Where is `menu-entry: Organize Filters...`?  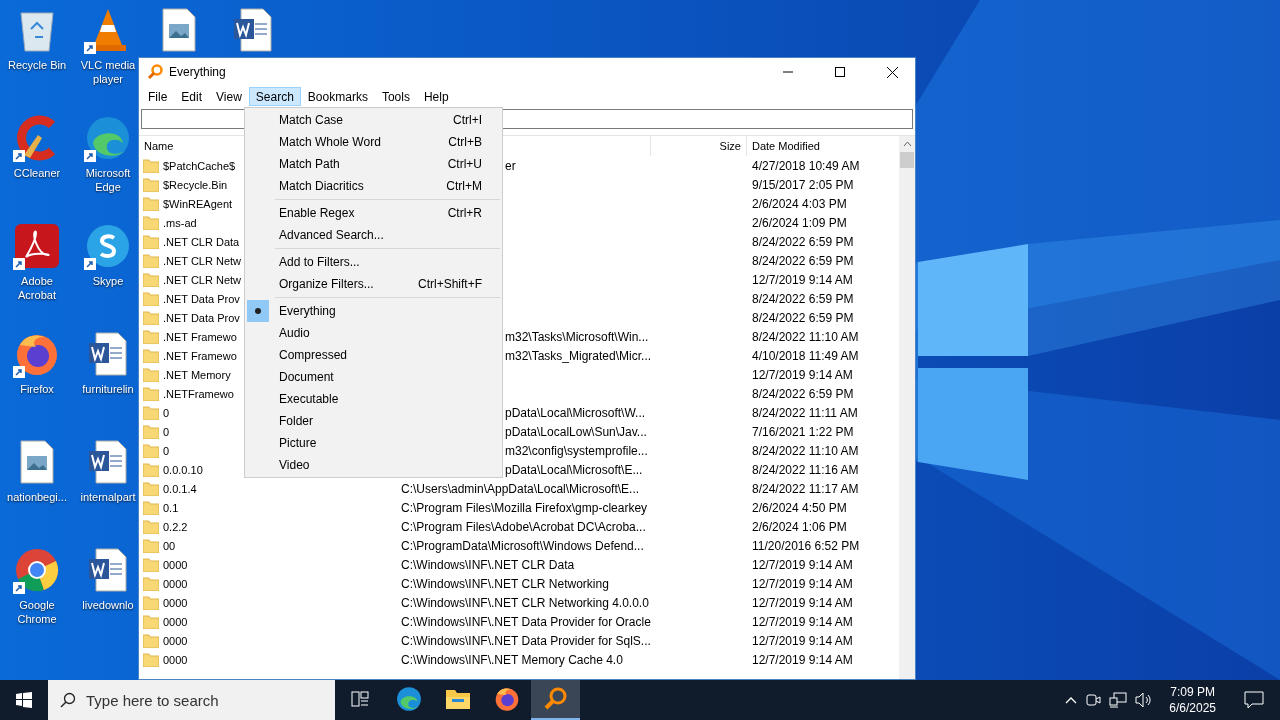 menu-entry: Organize Filters... is located at coordinates (347, 284).